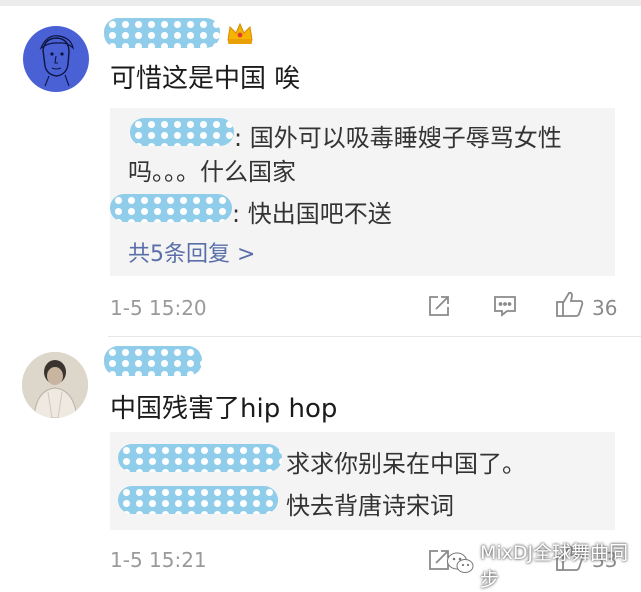 The image size is (641, 592). I want to click on top-separator, so click(320, 3).